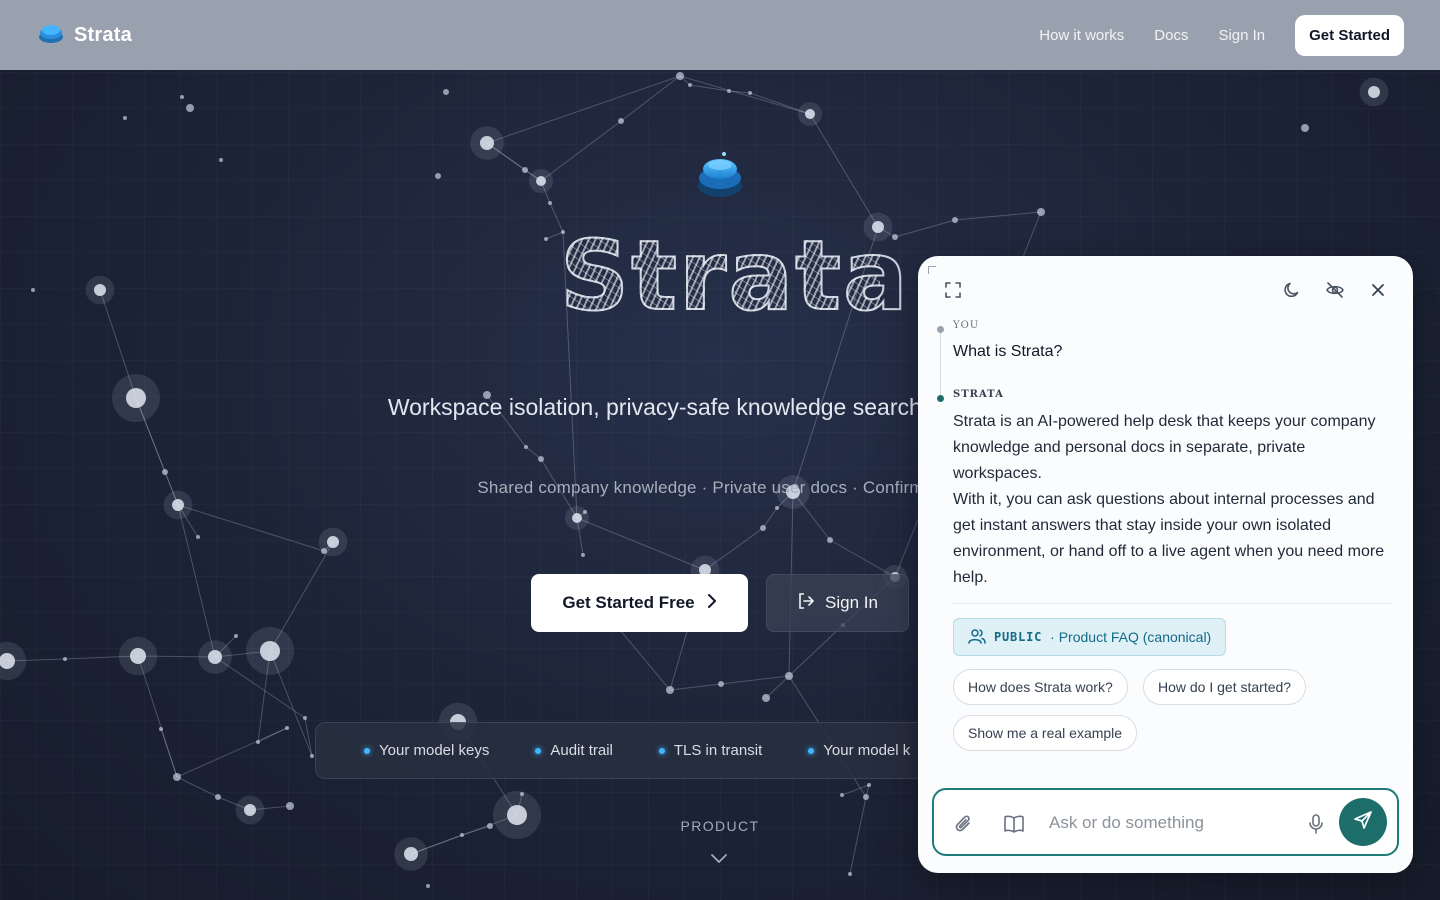  Describe the element at coordinates (718, 750) in the screenshot. I see `feature-label: TLS in transit` at that location.